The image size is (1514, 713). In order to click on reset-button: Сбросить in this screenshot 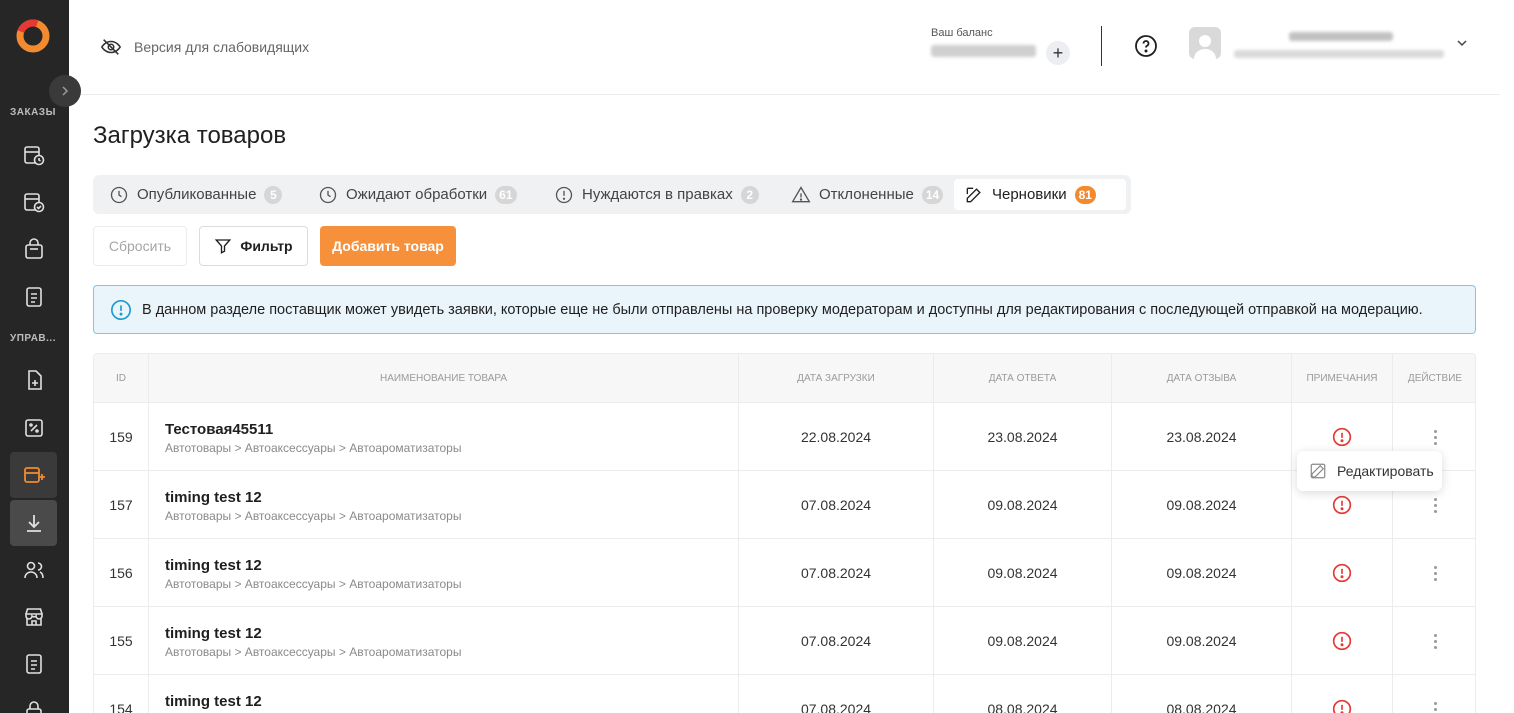, I will do `click(140, 246)`.